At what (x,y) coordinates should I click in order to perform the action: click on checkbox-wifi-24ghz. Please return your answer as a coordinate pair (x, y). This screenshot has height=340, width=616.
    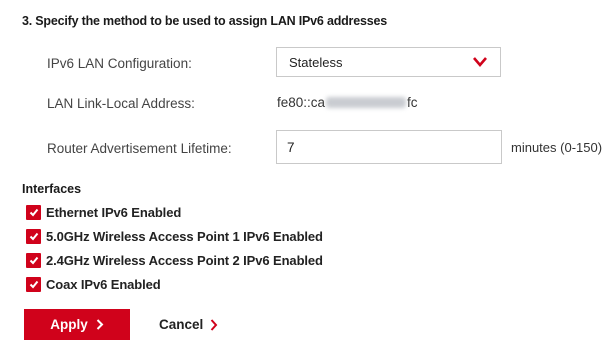
    Looking at the image, I should click on (33, 260).